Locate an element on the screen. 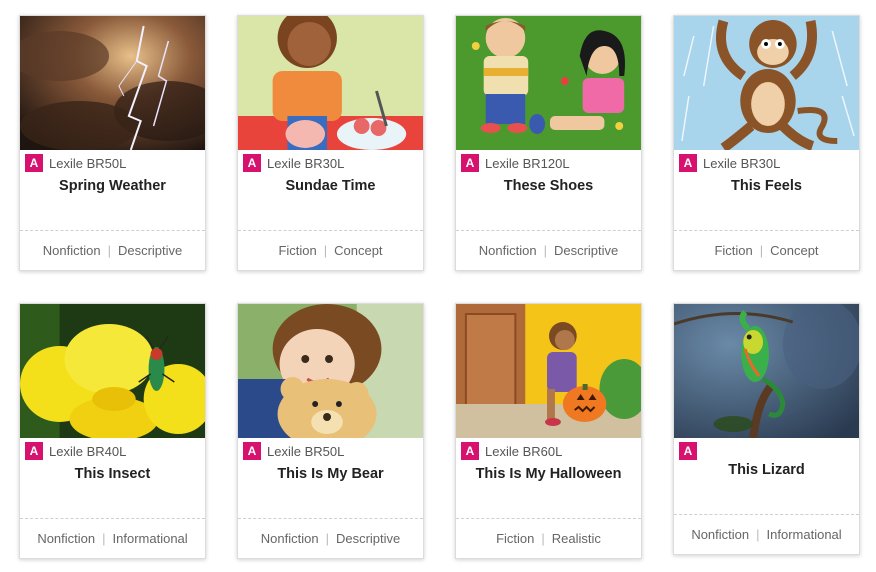 This screenshot has width=876, height=572. lexile-level: Lexile BR60L is located at coordinates (524, 451).